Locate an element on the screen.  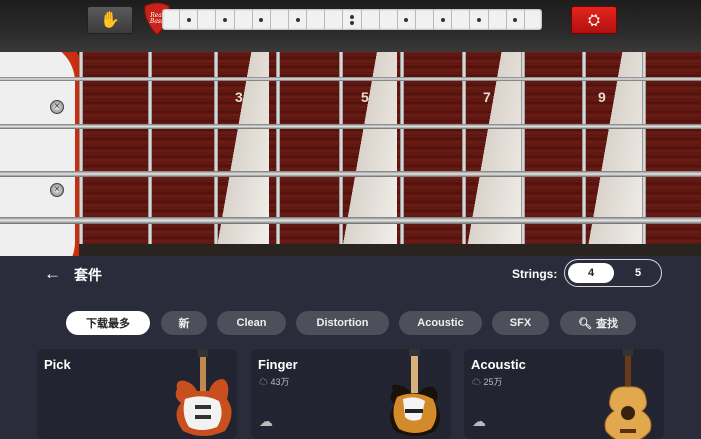
kit-download-count: ☁ 43万 is located at coordinates (274, 382).